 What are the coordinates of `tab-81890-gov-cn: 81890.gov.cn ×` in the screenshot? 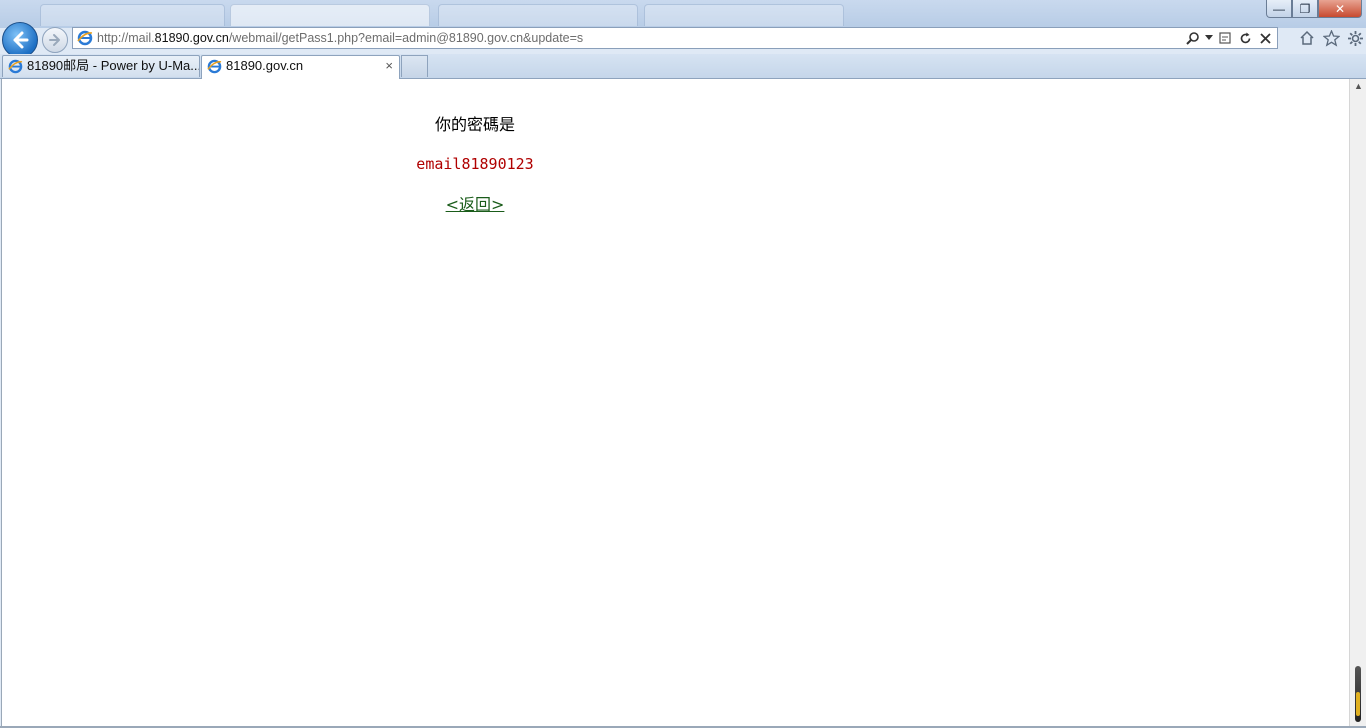 It's located at (300, 67).